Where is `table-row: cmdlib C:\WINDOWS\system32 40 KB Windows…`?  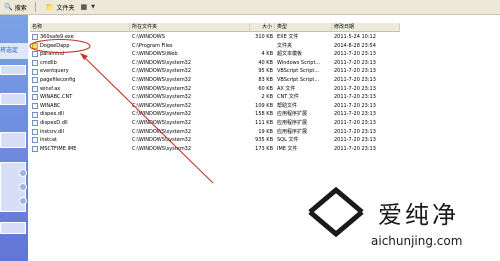
table-row: cmdlib C:\WINDOWS\system32 40 KB Windows… is located at coordinates (215, 63).